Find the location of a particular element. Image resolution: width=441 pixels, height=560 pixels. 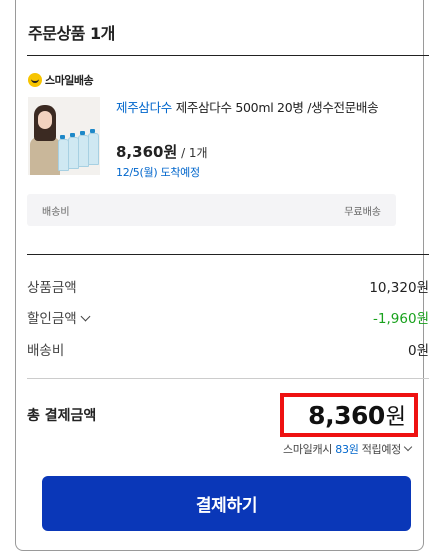

discount-toggle: 할인금액 is located at coordinates (59, 317).